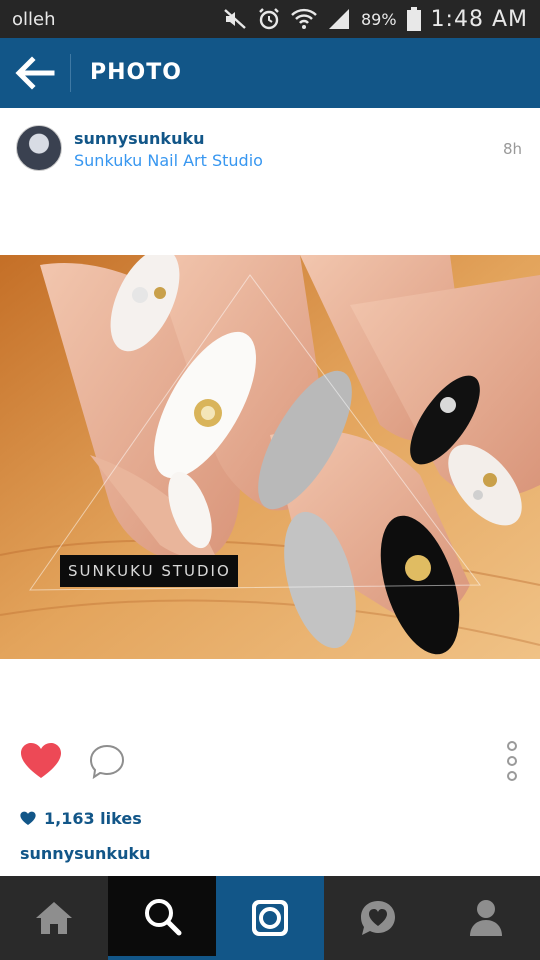 The height and width of the screenshot is (960, 540). I want to click on likes-count: 1,163 likes, so click(93, 818).